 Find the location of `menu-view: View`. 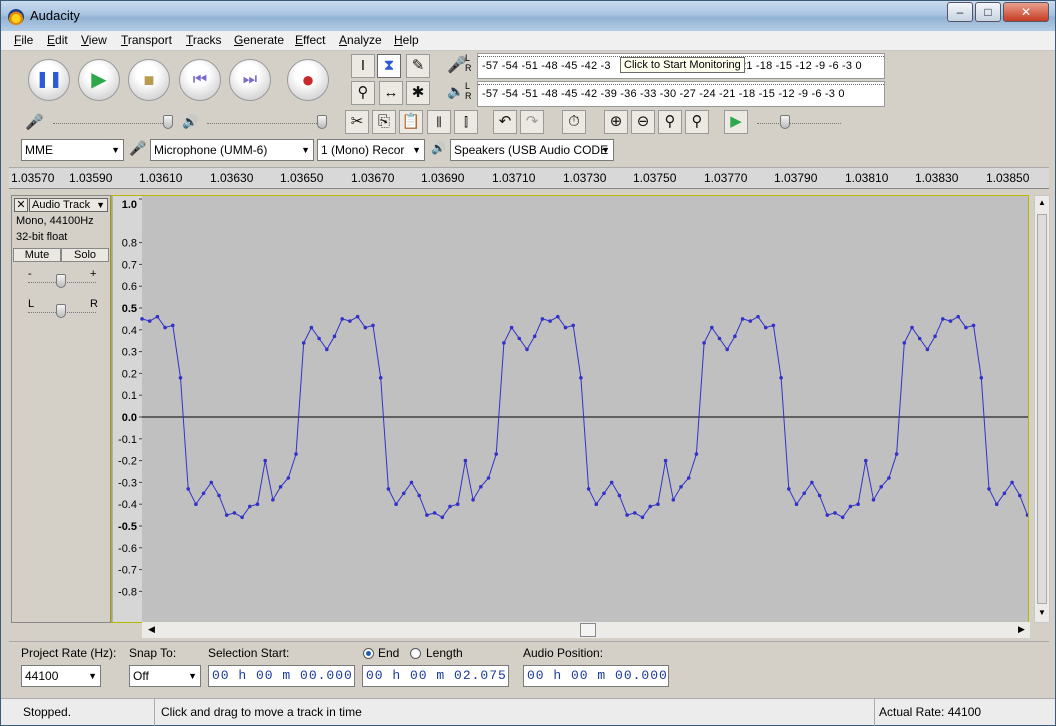

menu-view: View is located at coordinates (94, 40).